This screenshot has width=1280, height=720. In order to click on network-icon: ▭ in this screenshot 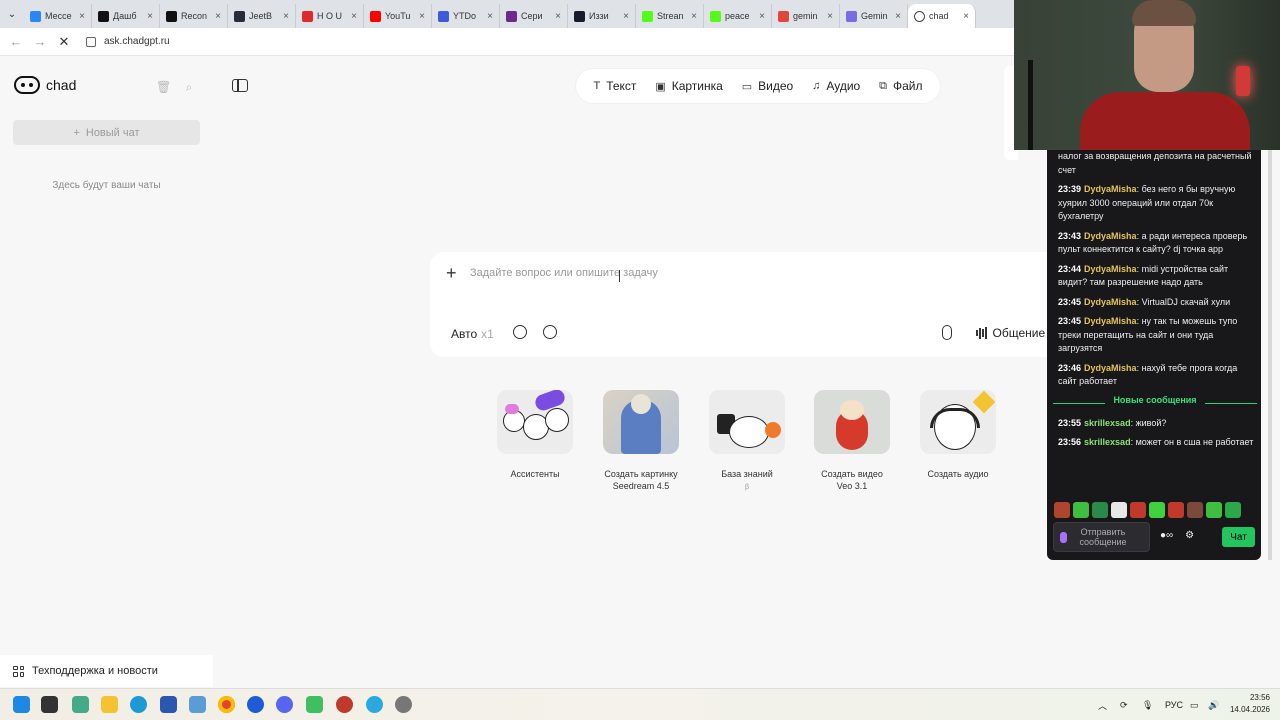, I will do `click(1194, 704)`.